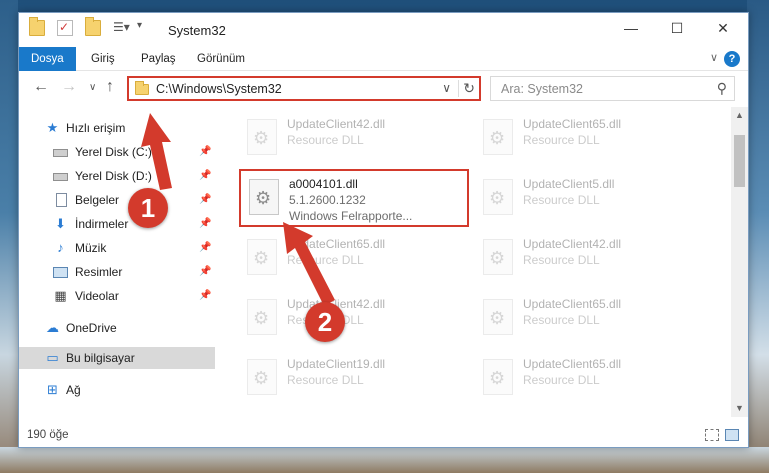 Image resolution: width=769 pixels, height=473 pixels. Describe the element at coordinates (446, 88) in the screenshot. I see `address-dropdown-icon: ∨` at that location.